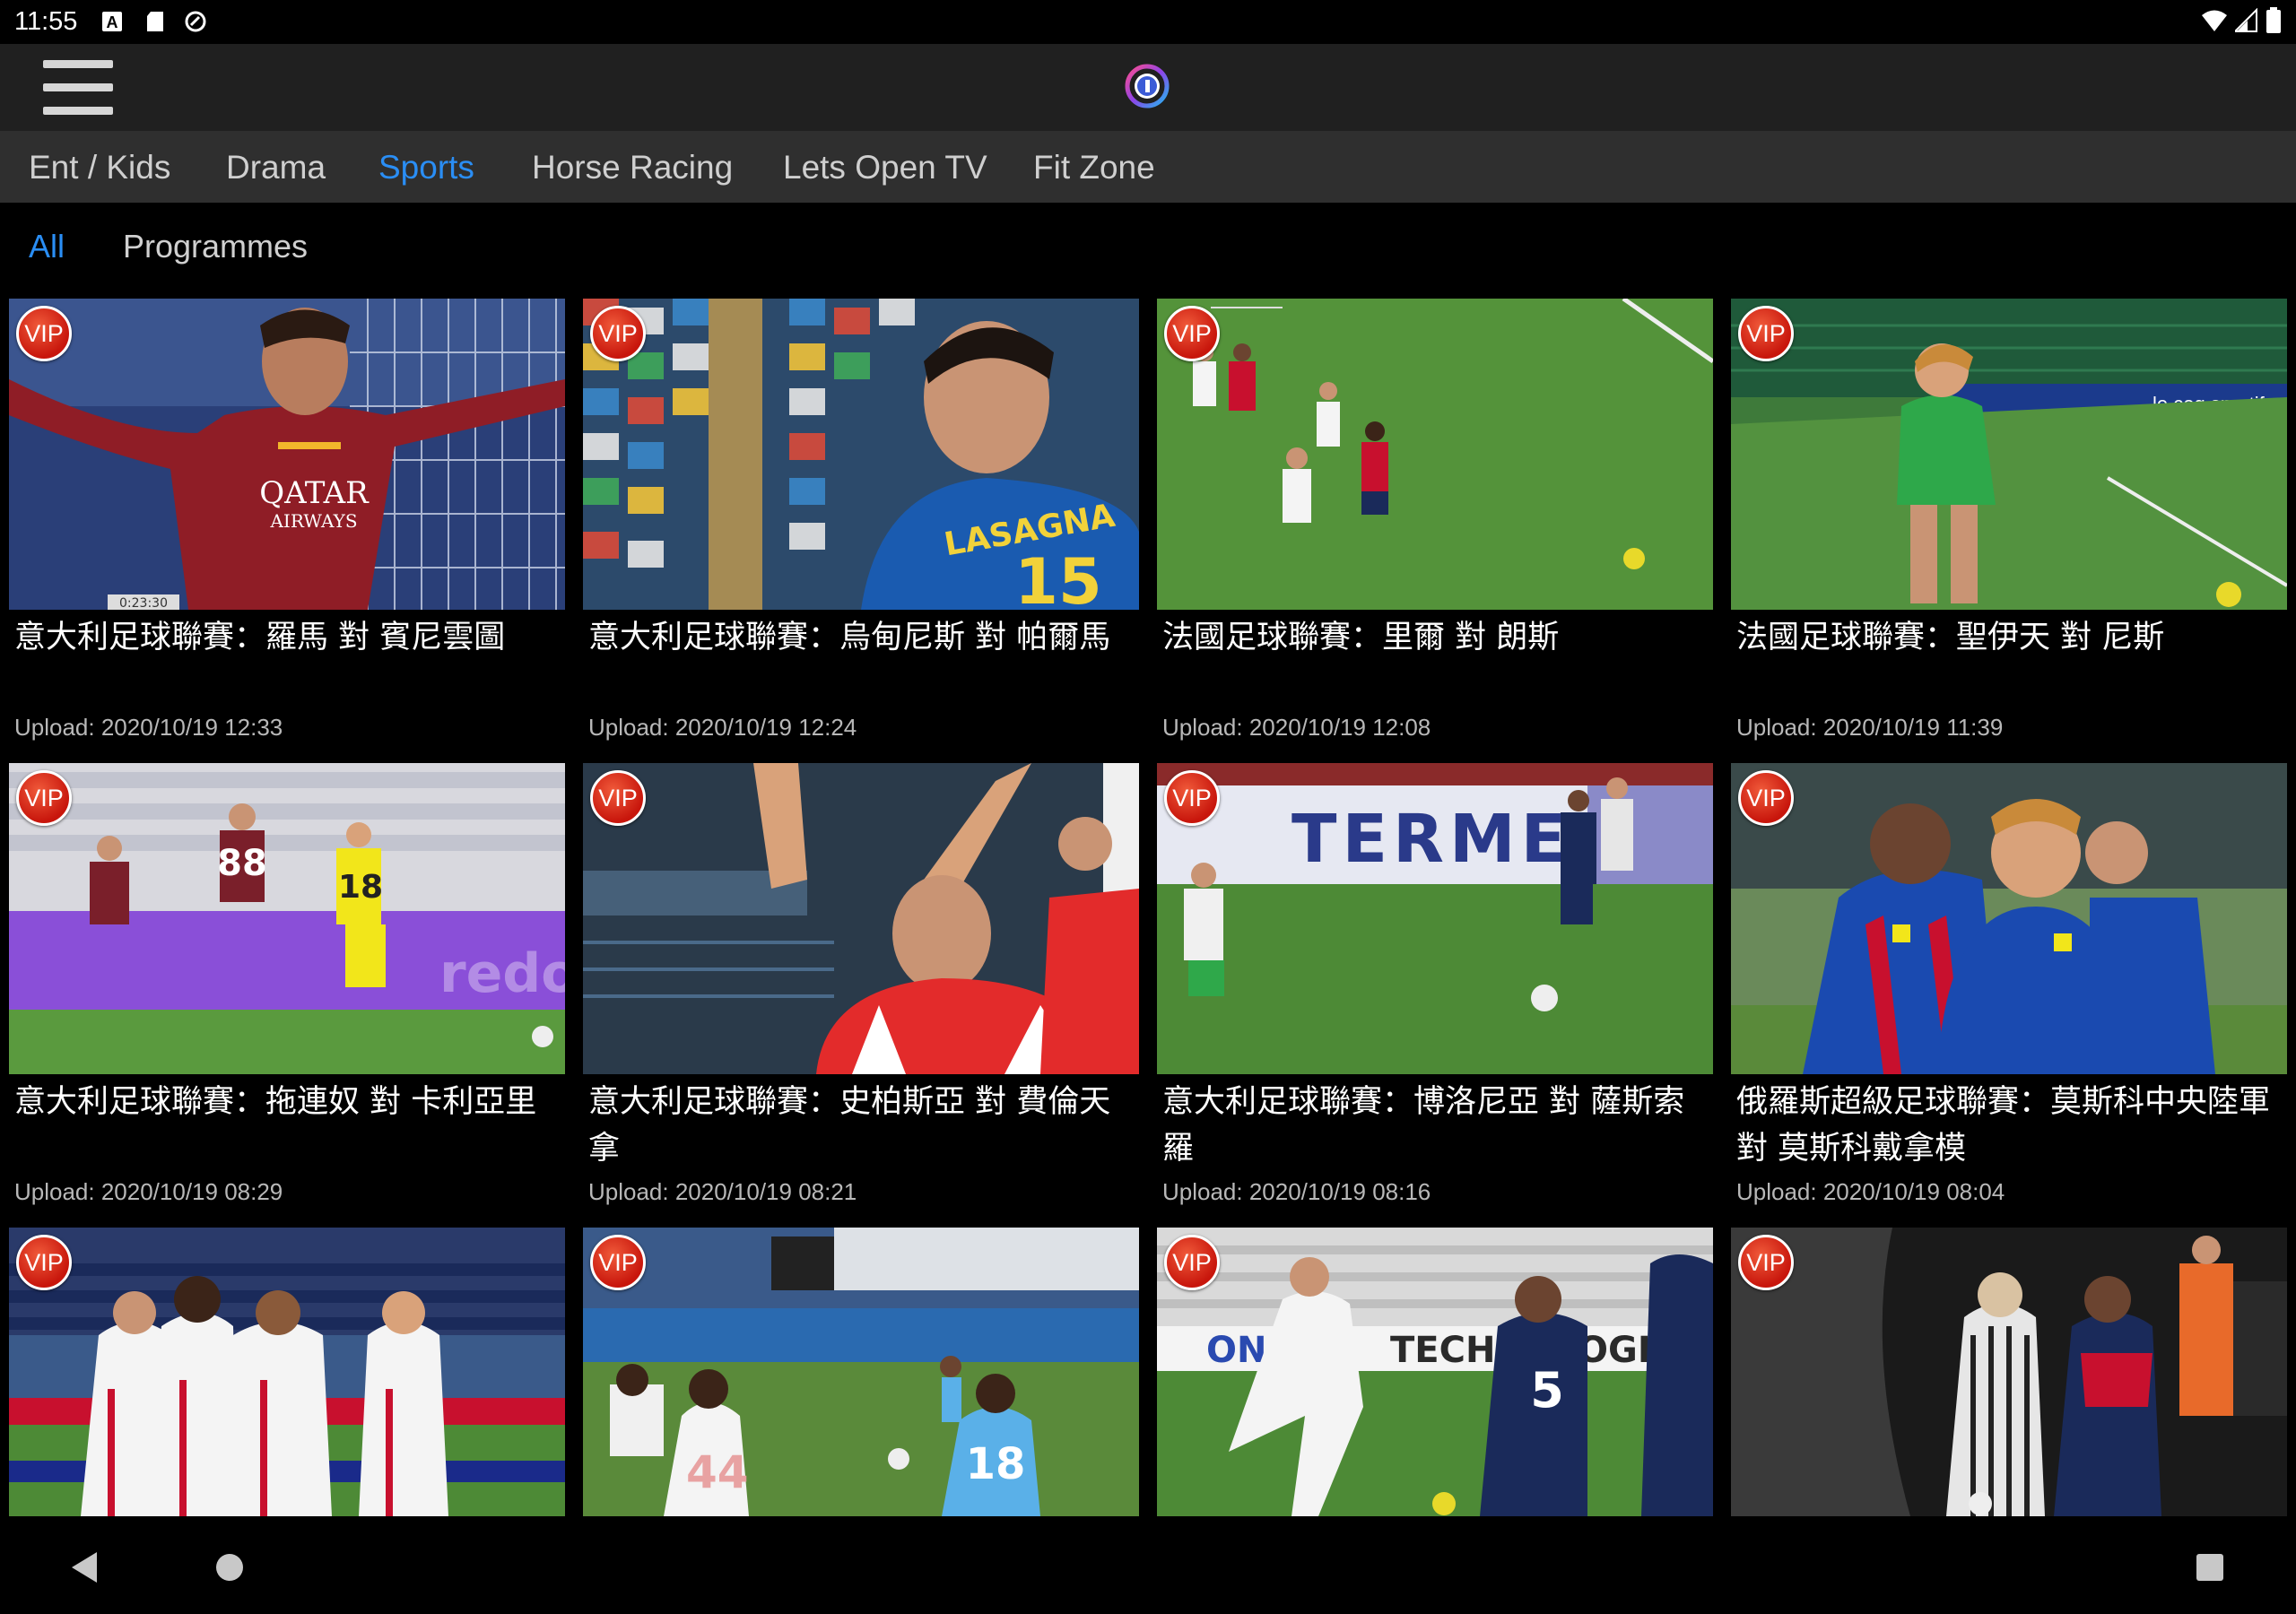  I want to click on video-title: 法國足球聯賽：聖伊天 對 尼斯, so click(2010, 637).